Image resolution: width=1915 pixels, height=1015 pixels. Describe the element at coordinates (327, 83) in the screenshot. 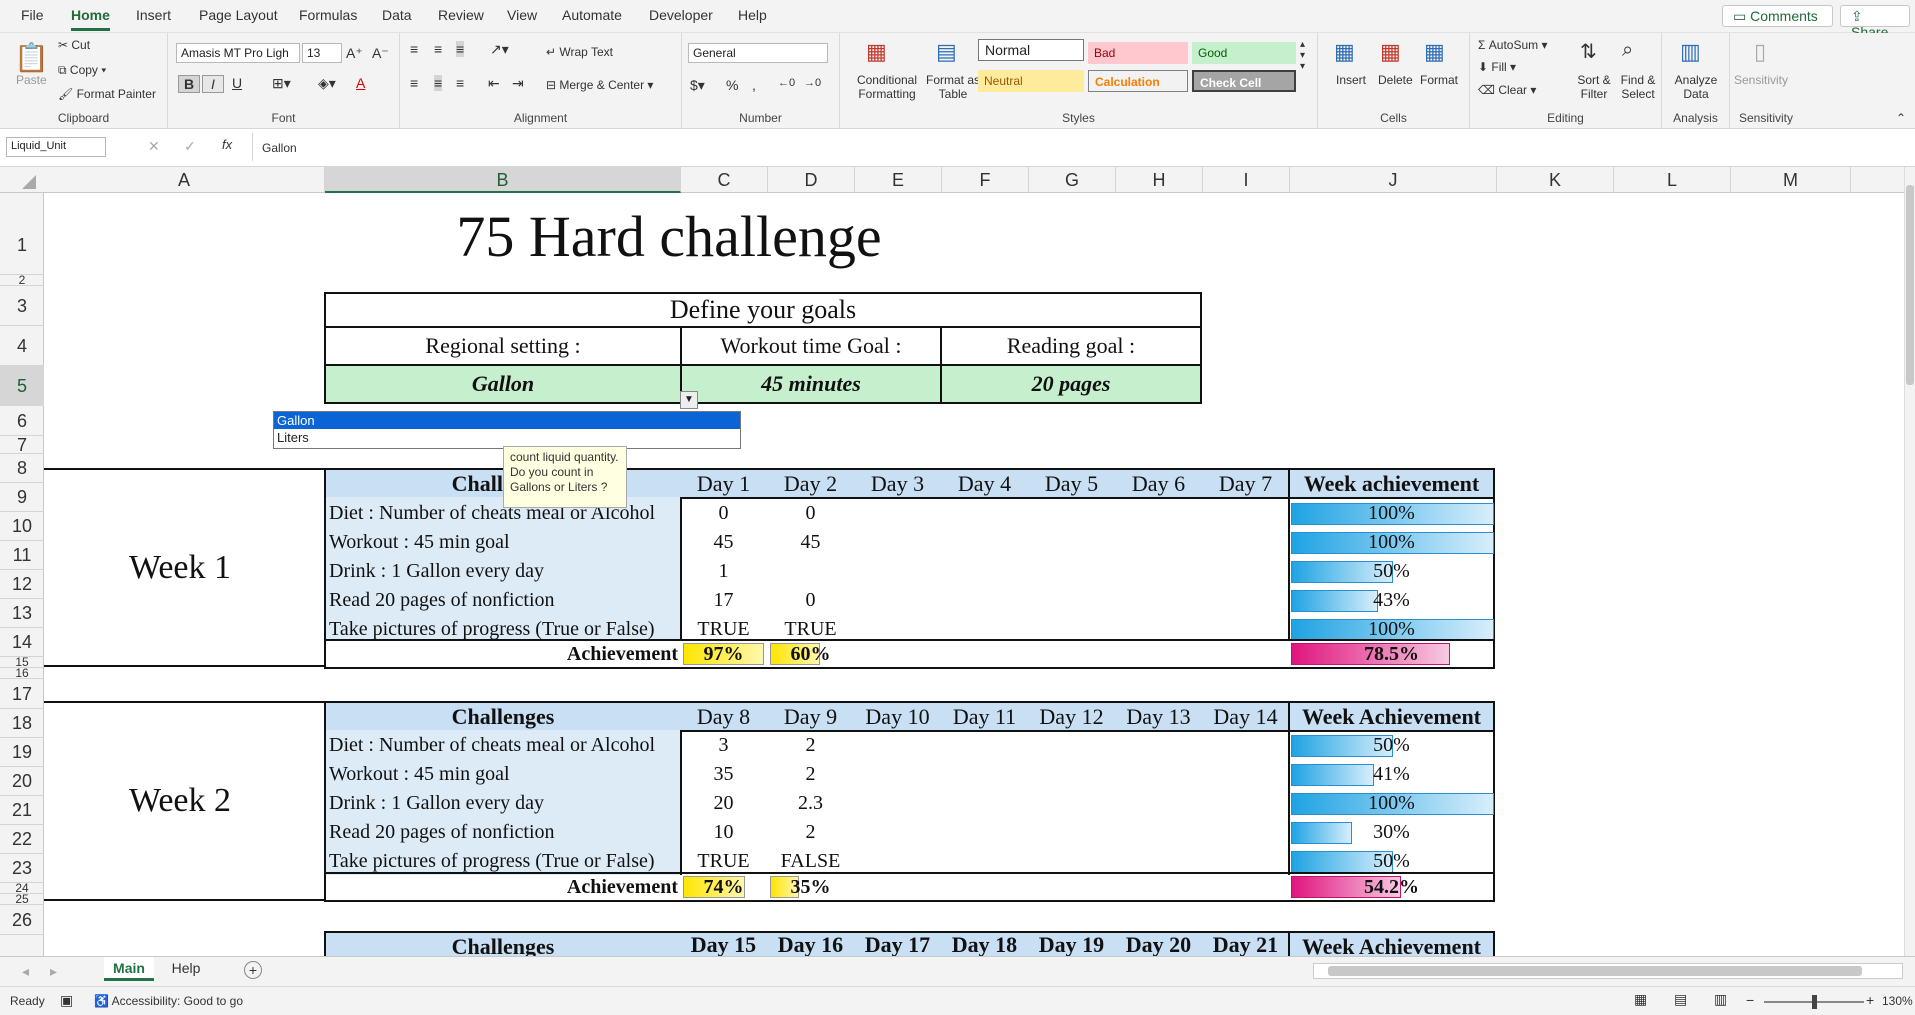

I see `fill-color-icon: ◈▾` at that location.